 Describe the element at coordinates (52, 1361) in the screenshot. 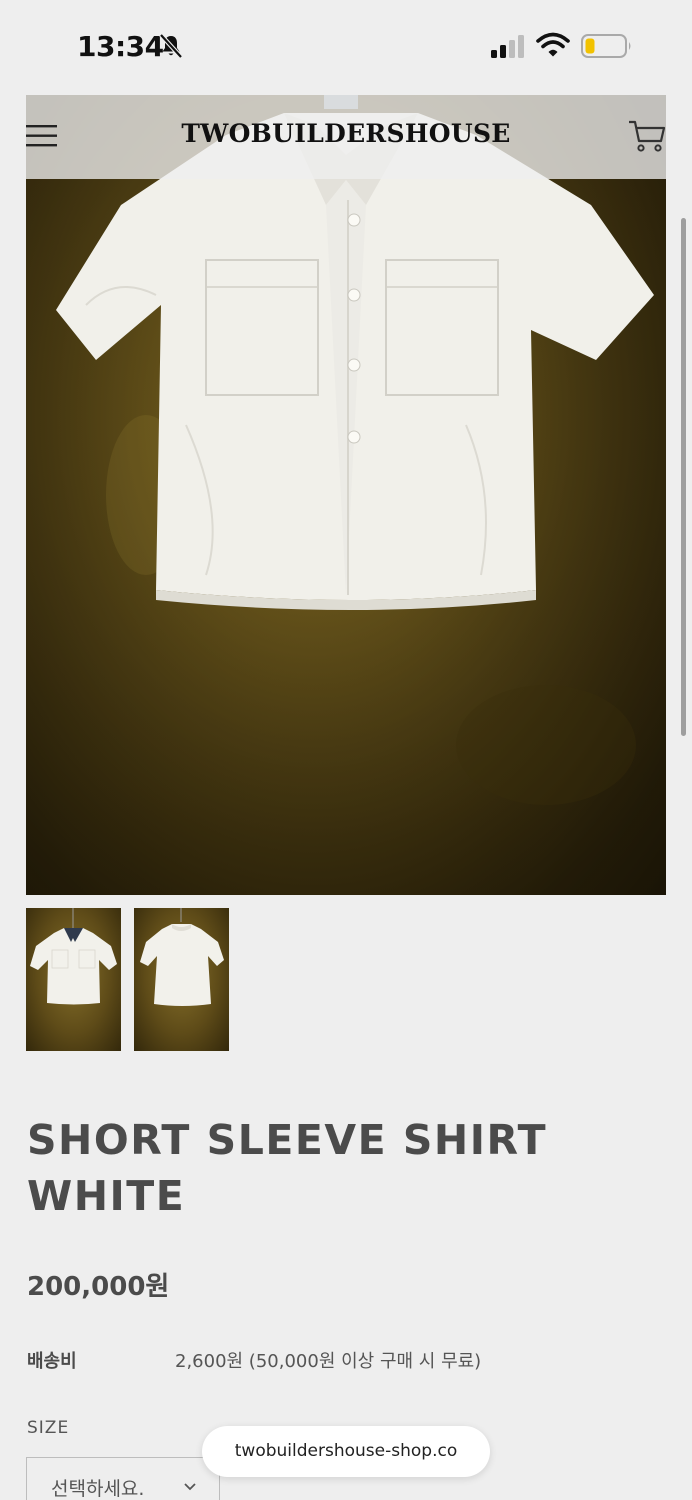

I see `shipping-label: 배송비` at that location.